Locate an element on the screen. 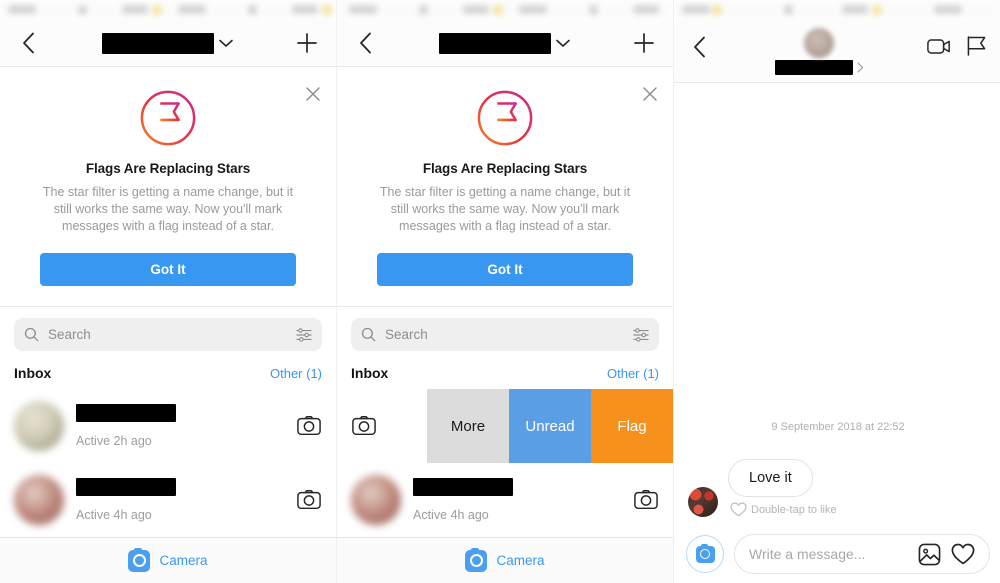 The height and width of the screenshot is (583, 1000). swipe-action-group: More Unread Flag is located at coordinates (550, 426).